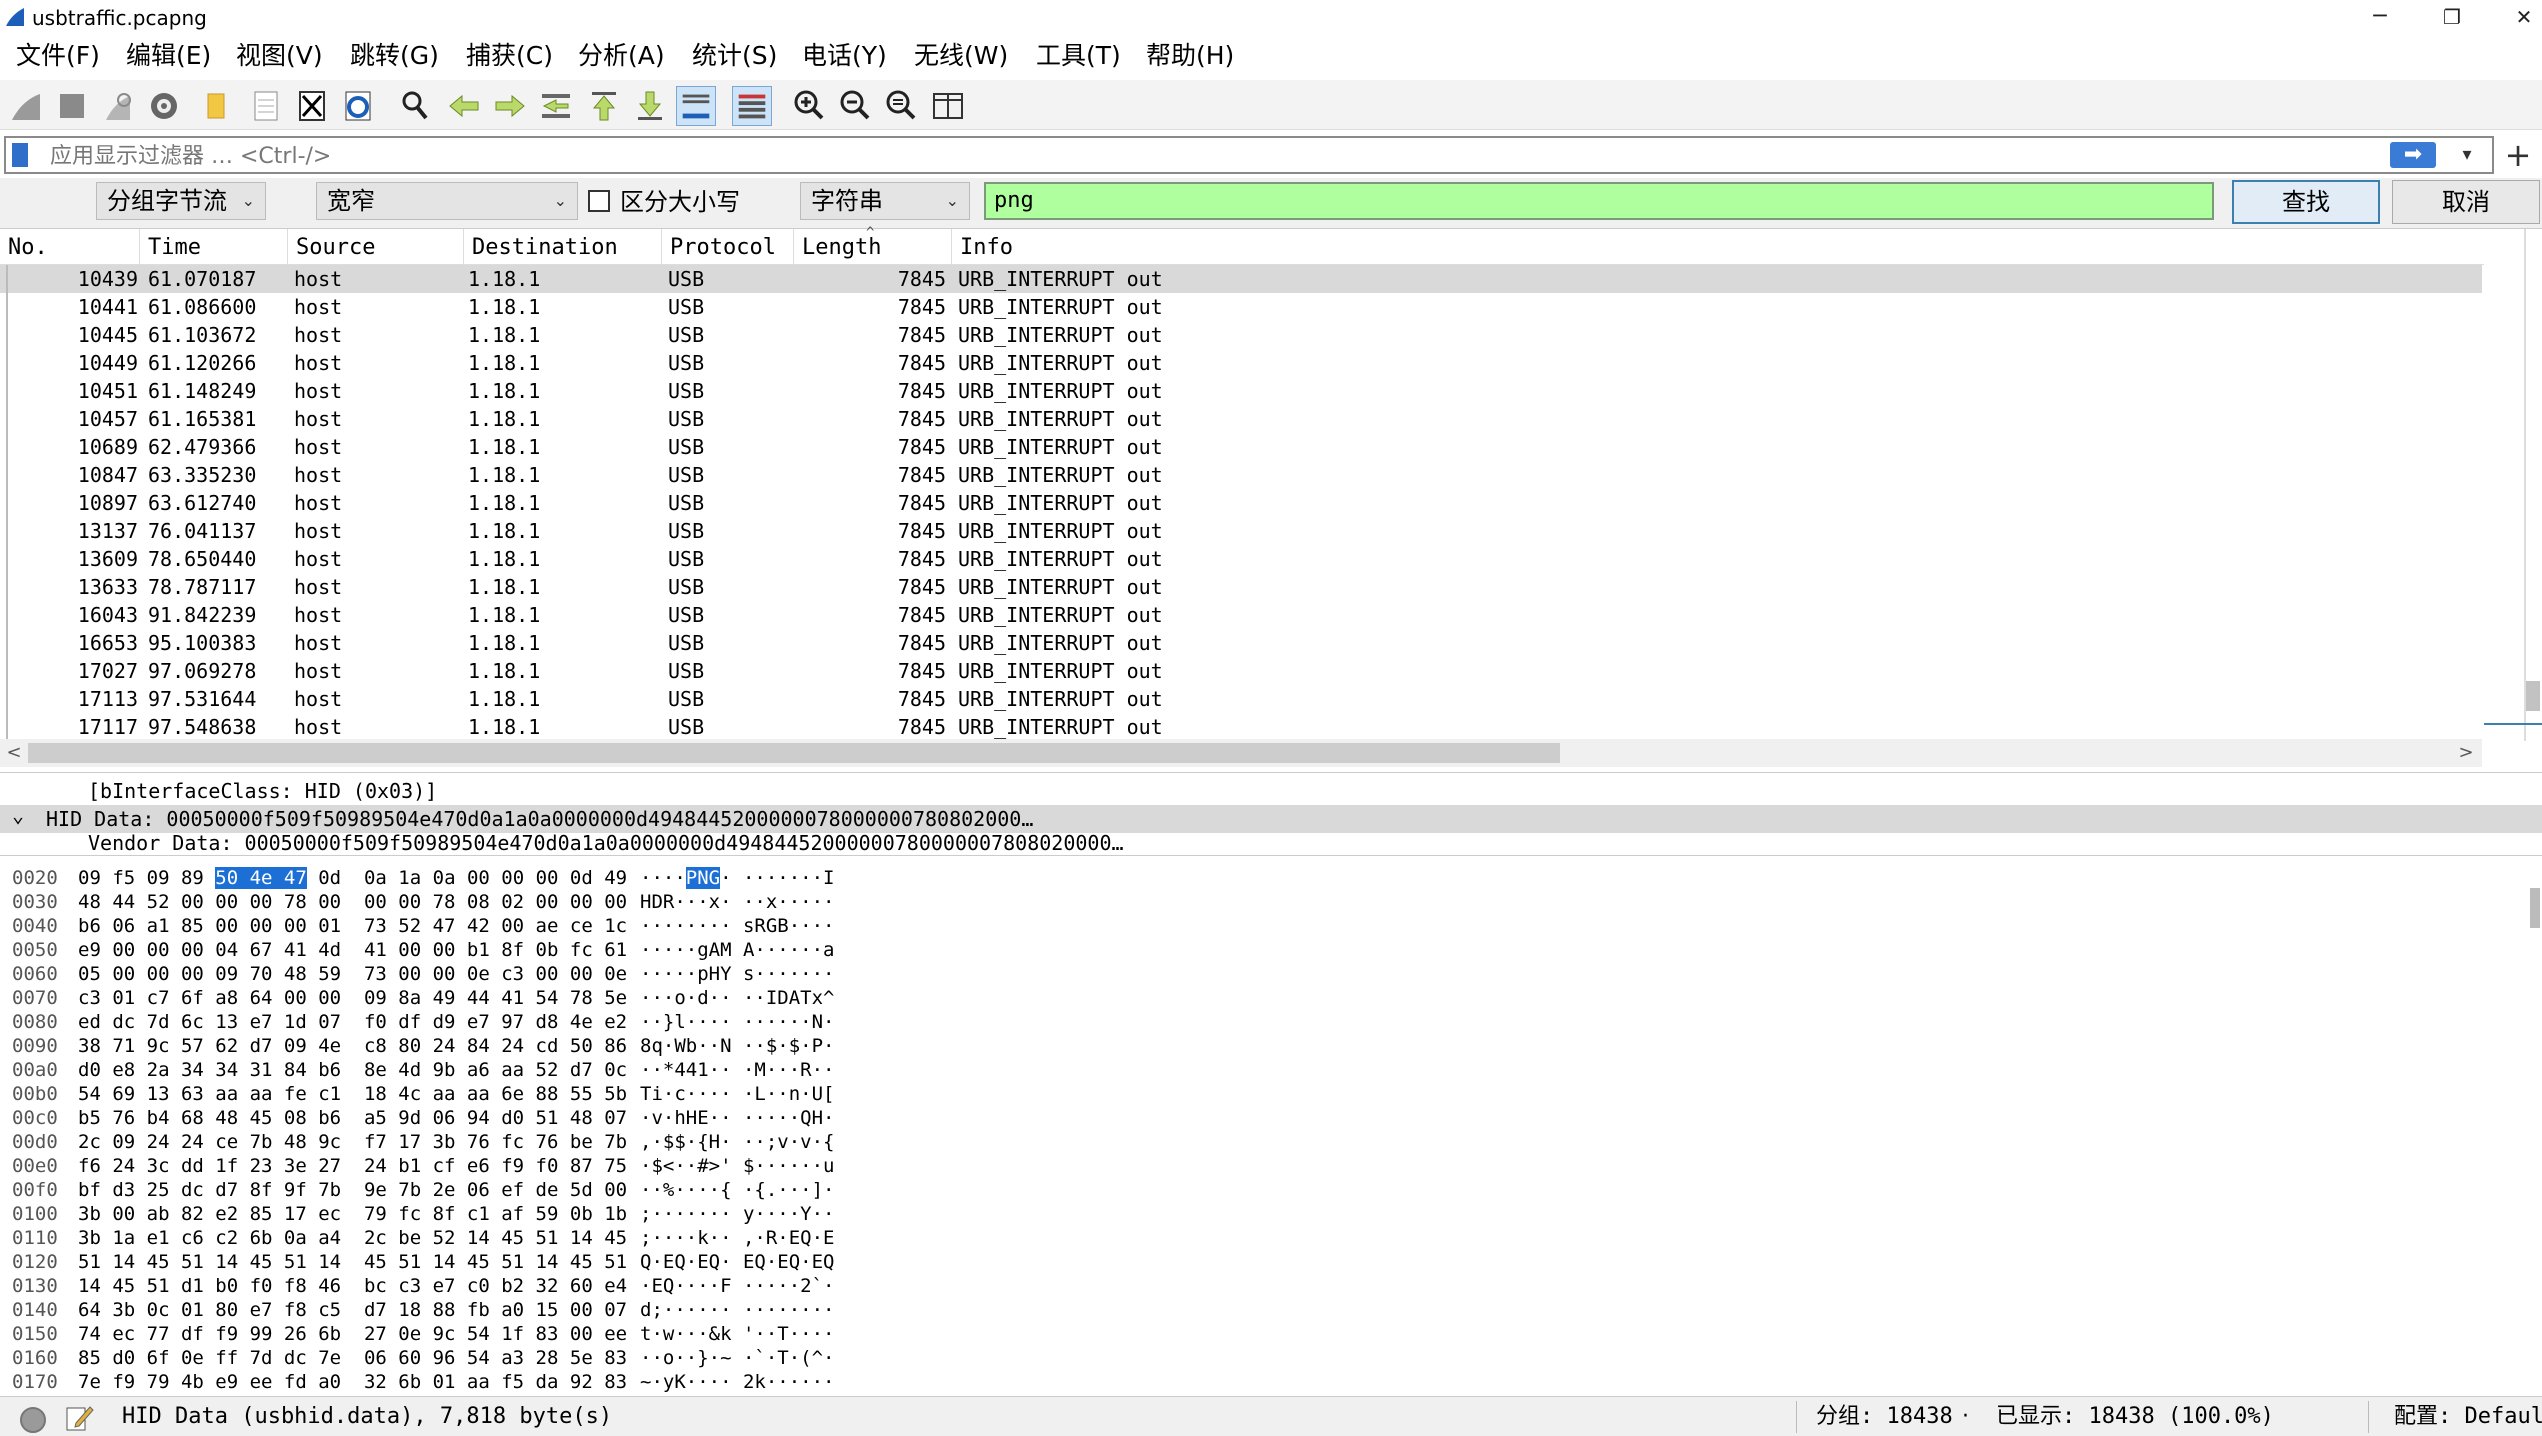 The width and height of the screenshot is (2542, 1436). Describe the element at coordinates (696, 106) in the screenshot. I see `auto-scroll-icon` at that location.